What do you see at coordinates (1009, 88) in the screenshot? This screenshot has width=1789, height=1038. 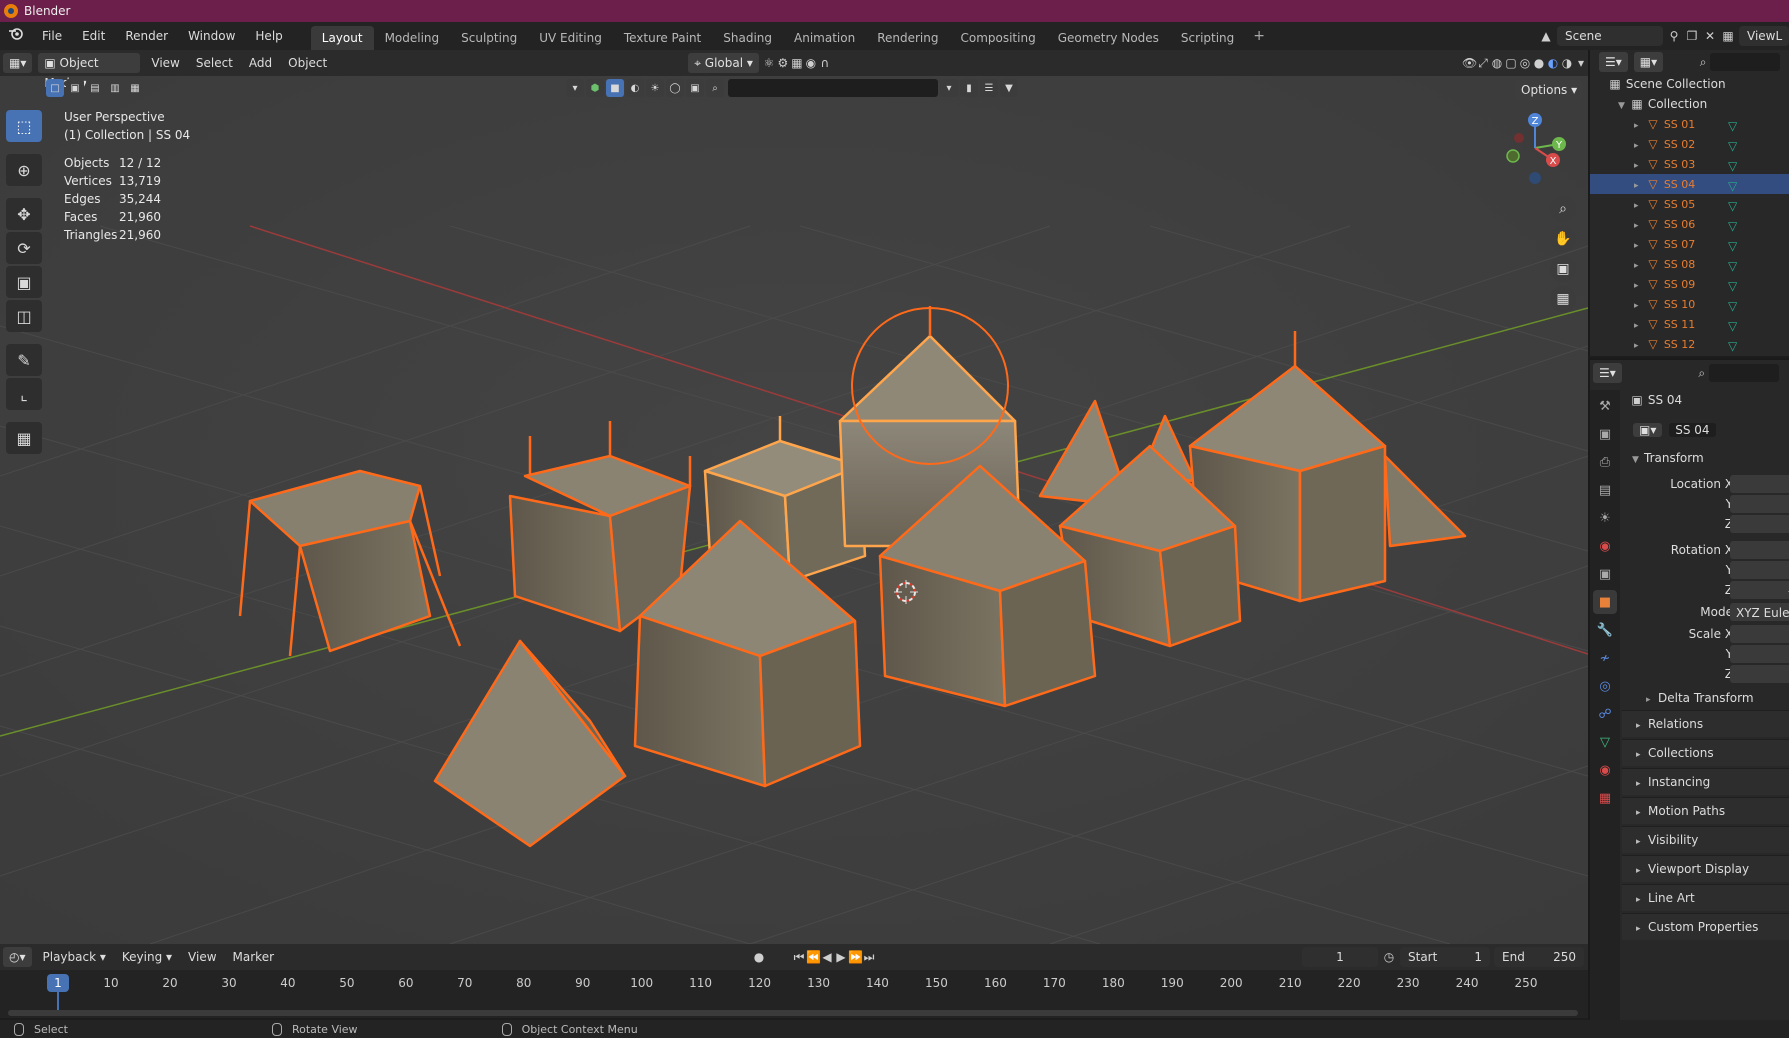 I see `funnel-icon: ▼` at bounding box center [1009, 88].